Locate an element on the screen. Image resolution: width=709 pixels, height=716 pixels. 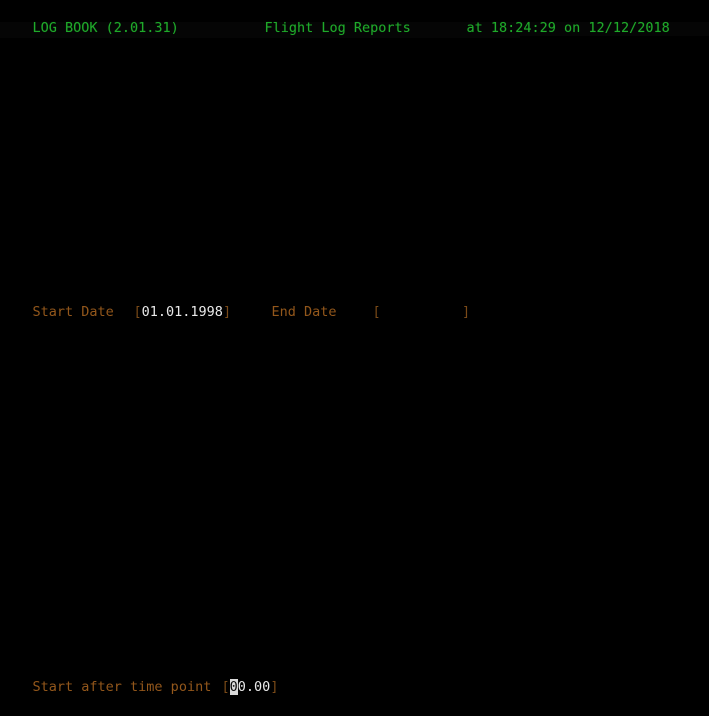
header-bar: LOG BOOK (2.01.31) is located at coordinates (89, 18).